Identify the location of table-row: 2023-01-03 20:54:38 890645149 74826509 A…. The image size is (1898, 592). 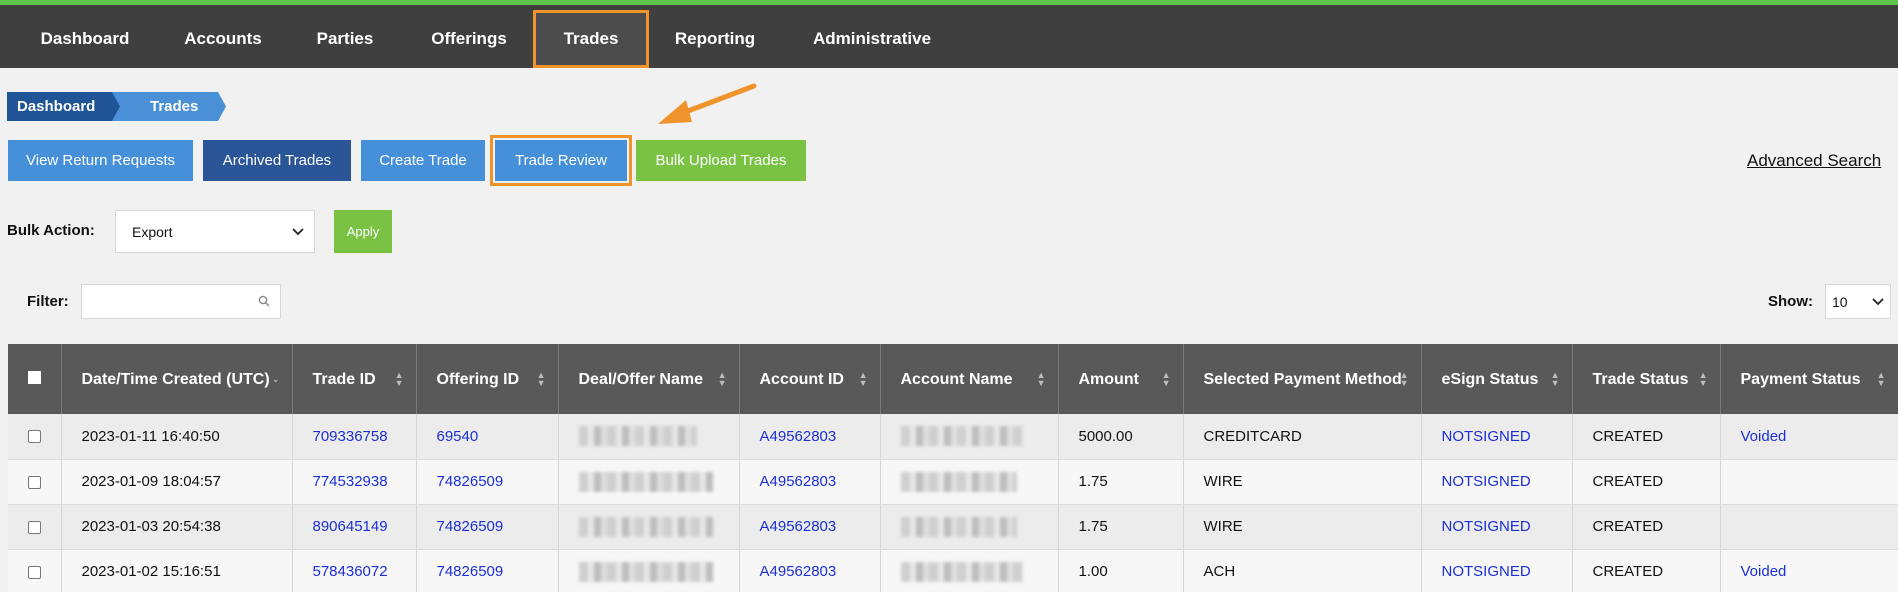
(953, 527).